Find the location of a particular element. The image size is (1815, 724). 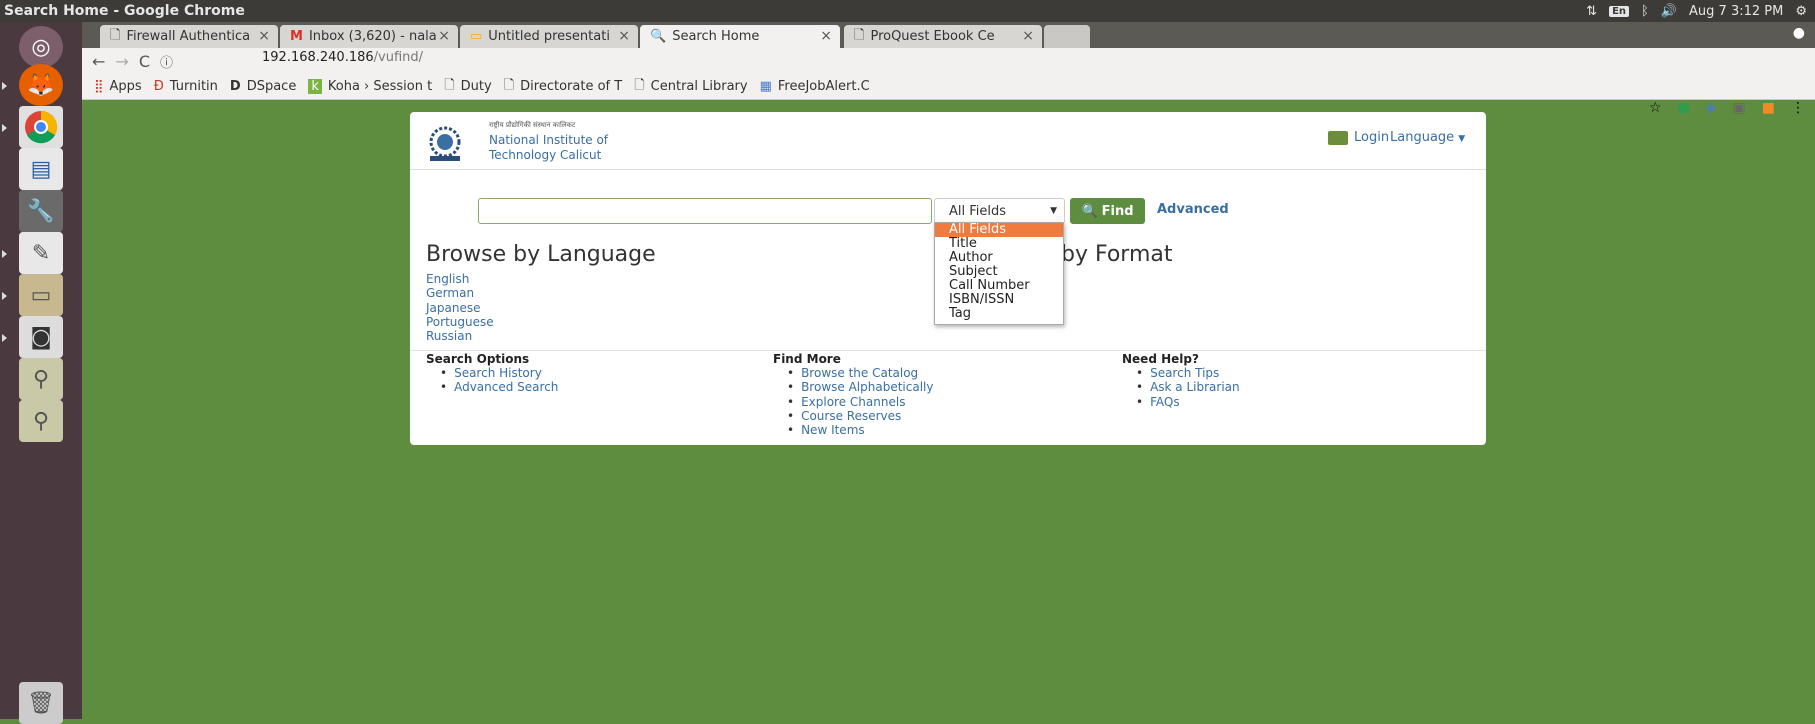

clock: Aug 7 3:12 PM is located at coordinates (1736, 11).